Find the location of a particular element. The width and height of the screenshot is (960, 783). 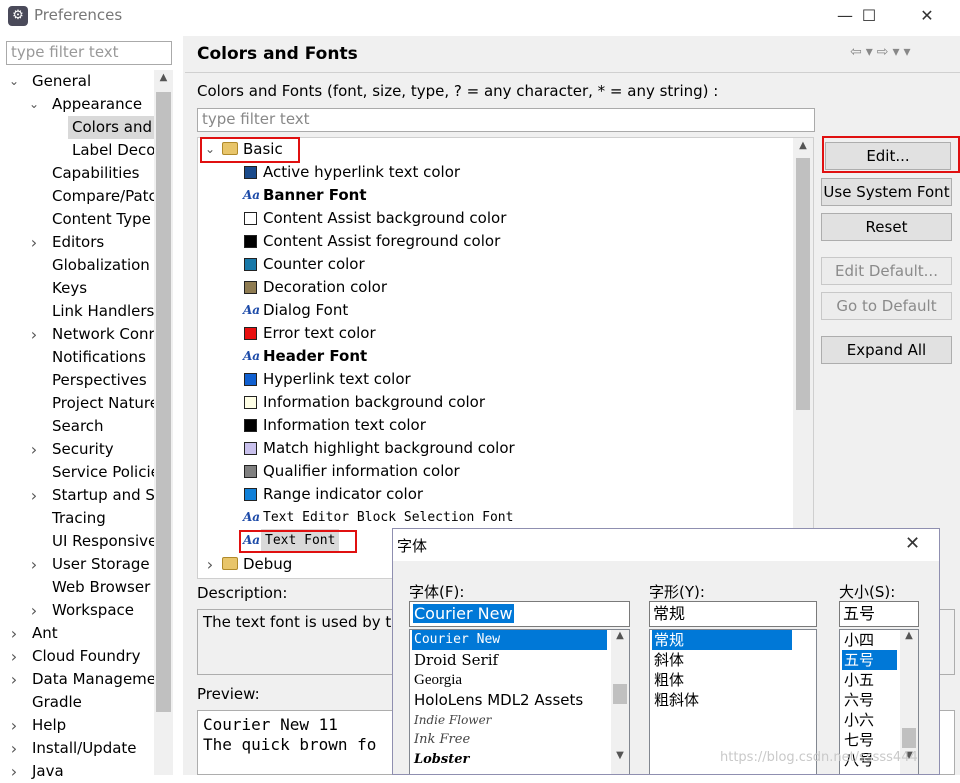

expand-all-button: Expand All is located at coordinates (886, 350).